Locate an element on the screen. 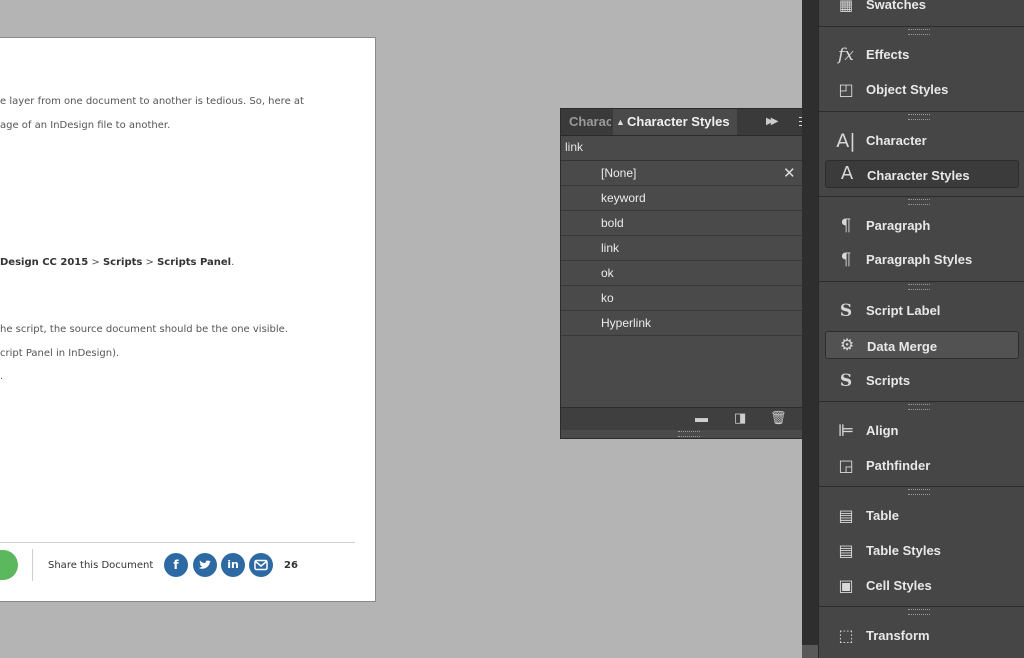 This screenshot has width=1024, height=658. dock-item-table: ▤ Table is located at coordinates (922, 516).